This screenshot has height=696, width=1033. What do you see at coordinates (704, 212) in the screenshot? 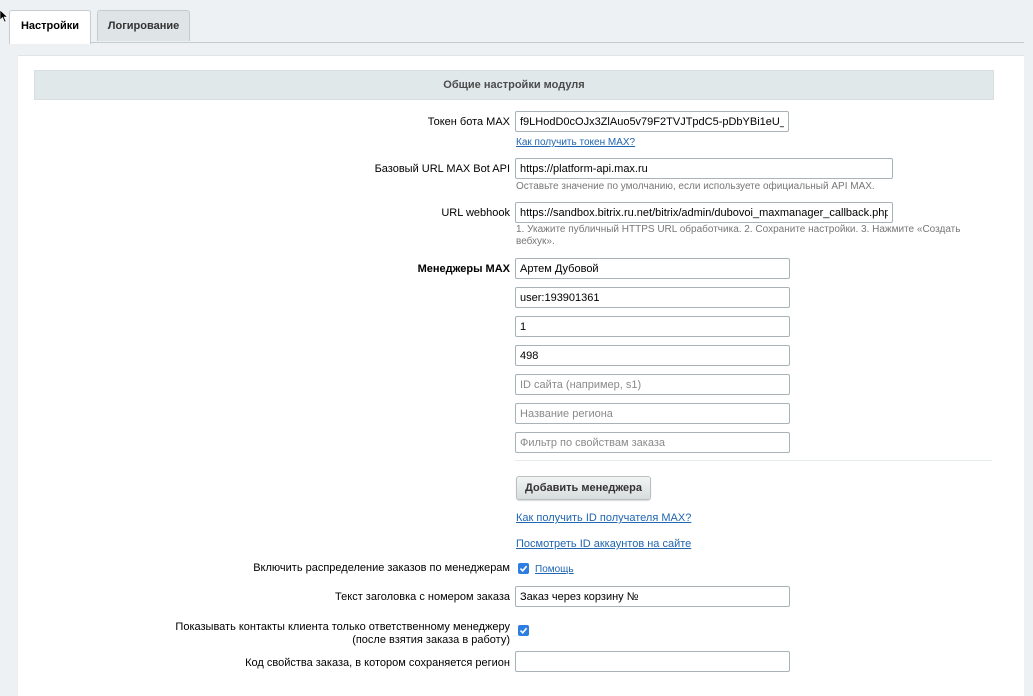
I see `webhook-input` at bounding box center [704, 212].